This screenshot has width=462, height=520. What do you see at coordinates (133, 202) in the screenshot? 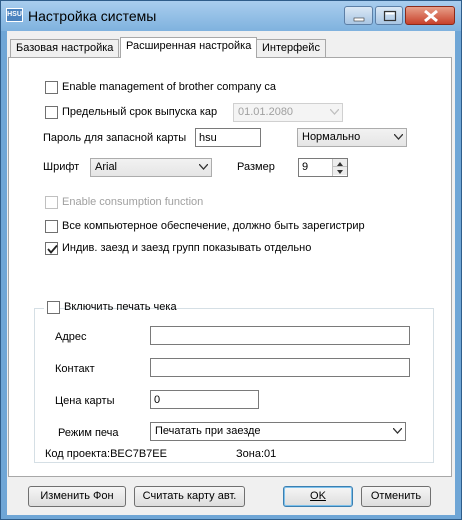
I see `consumption-label: Enable consumption function` at bounding box center [133, 202].